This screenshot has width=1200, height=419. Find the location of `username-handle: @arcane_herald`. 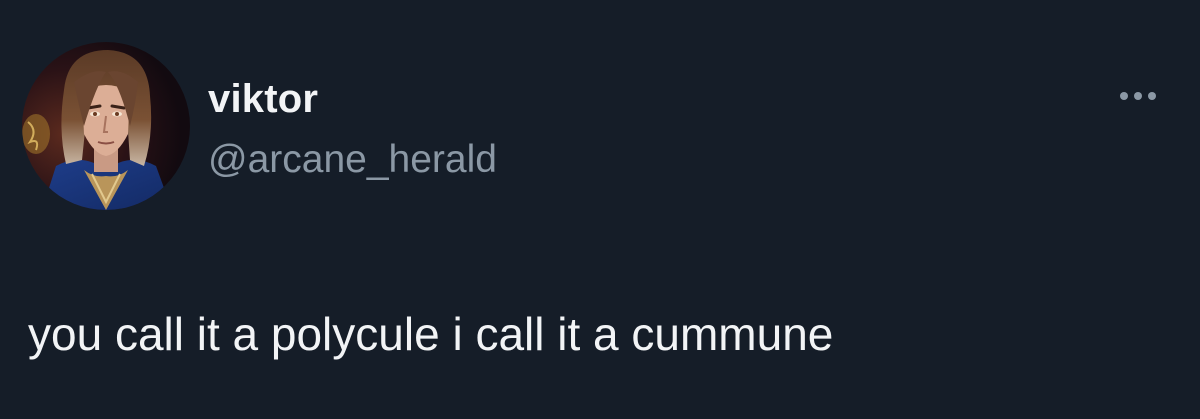

username-handle: @arcane_herald is located at coordinates (352, 160).